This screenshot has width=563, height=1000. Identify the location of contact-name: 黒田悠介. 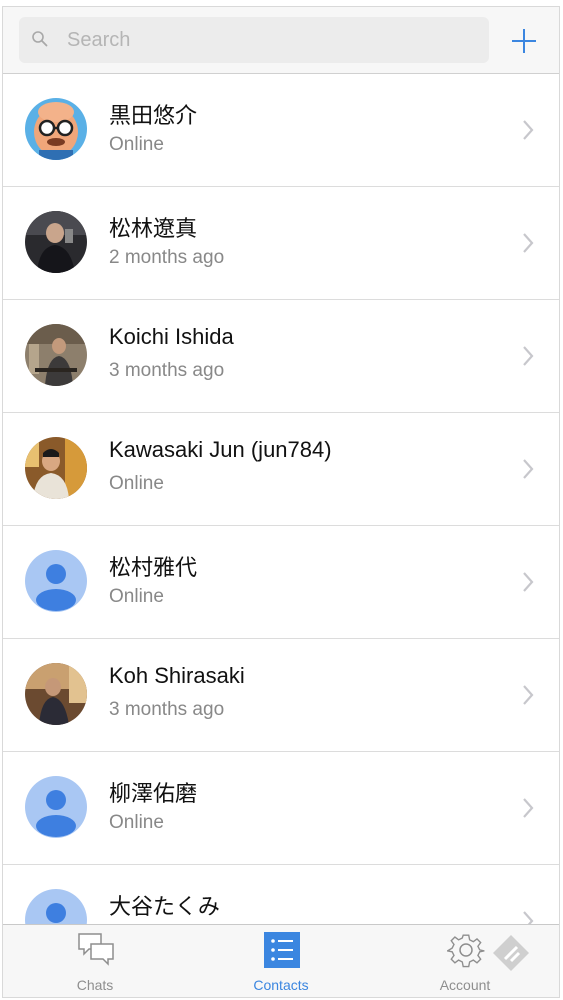
(153, 115).